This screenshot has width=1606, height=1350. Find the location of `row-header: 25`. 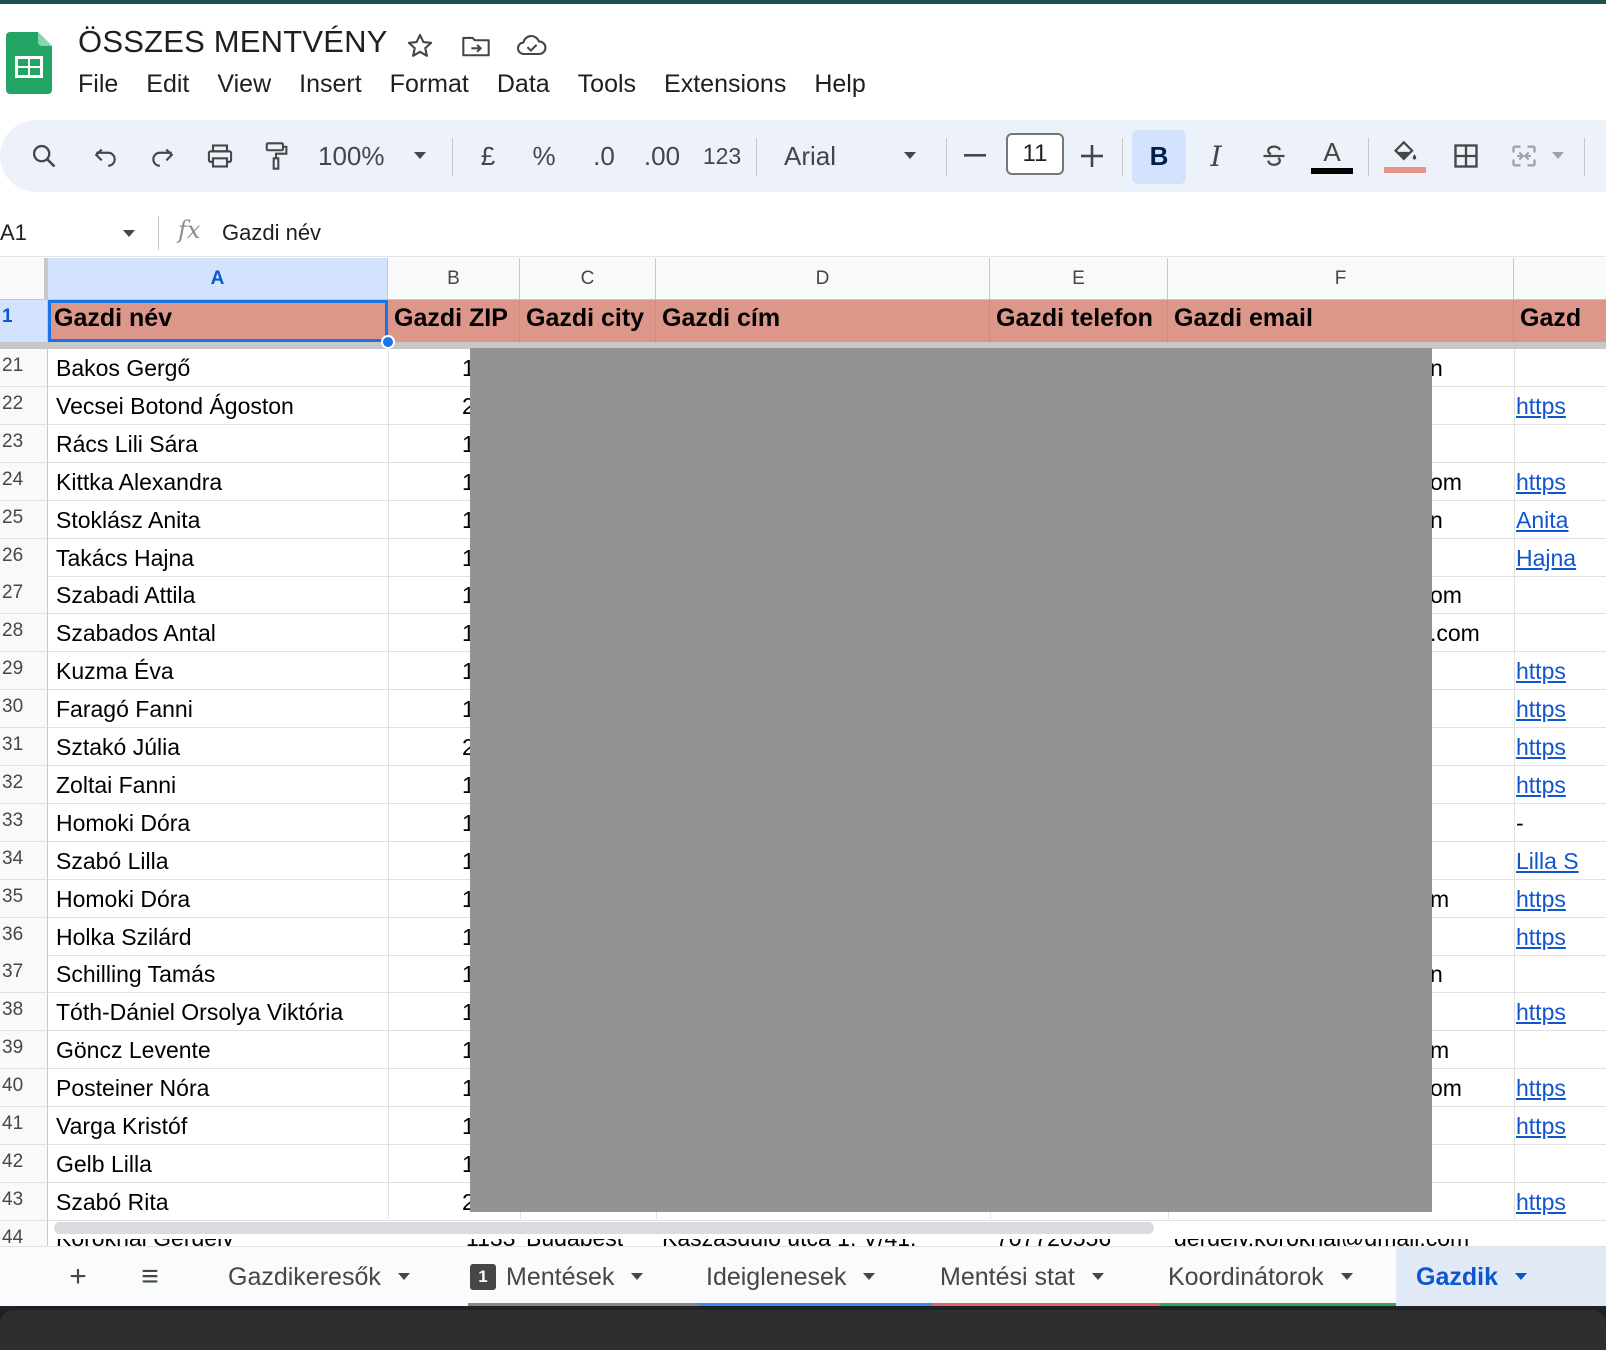

row-header: 25 is located at coordinates (24, 520).